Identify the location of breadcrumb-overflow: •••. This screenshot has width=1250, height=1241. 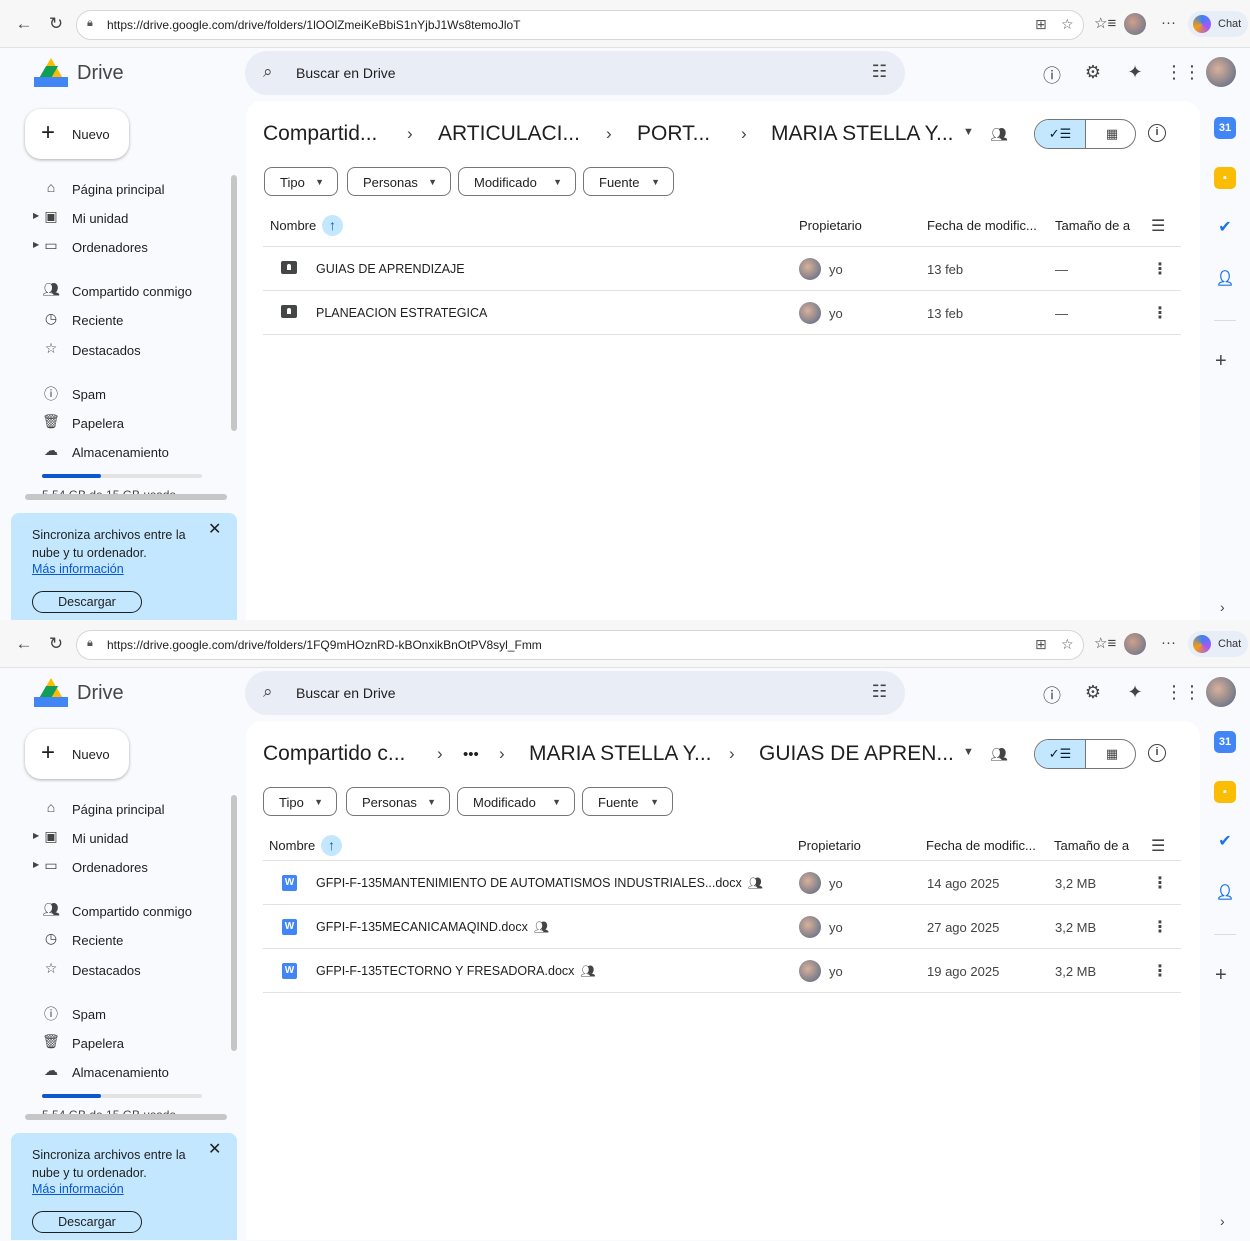
(471, 754).